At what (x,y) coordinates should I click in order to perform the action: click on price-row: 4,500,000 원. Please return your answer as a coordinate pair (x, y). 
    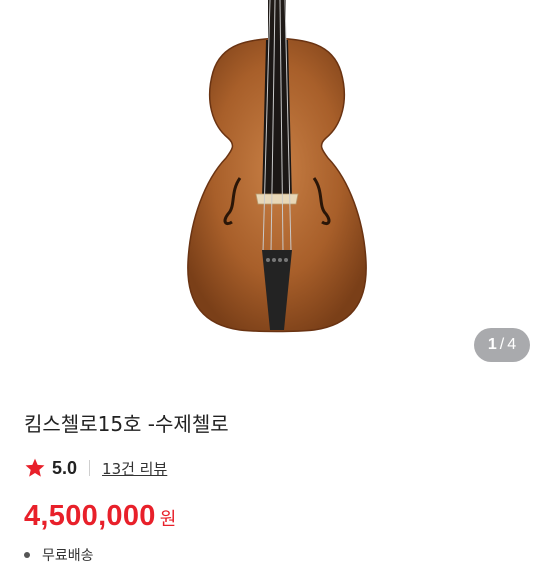
    Looking at the image, I should click on (100, 516).